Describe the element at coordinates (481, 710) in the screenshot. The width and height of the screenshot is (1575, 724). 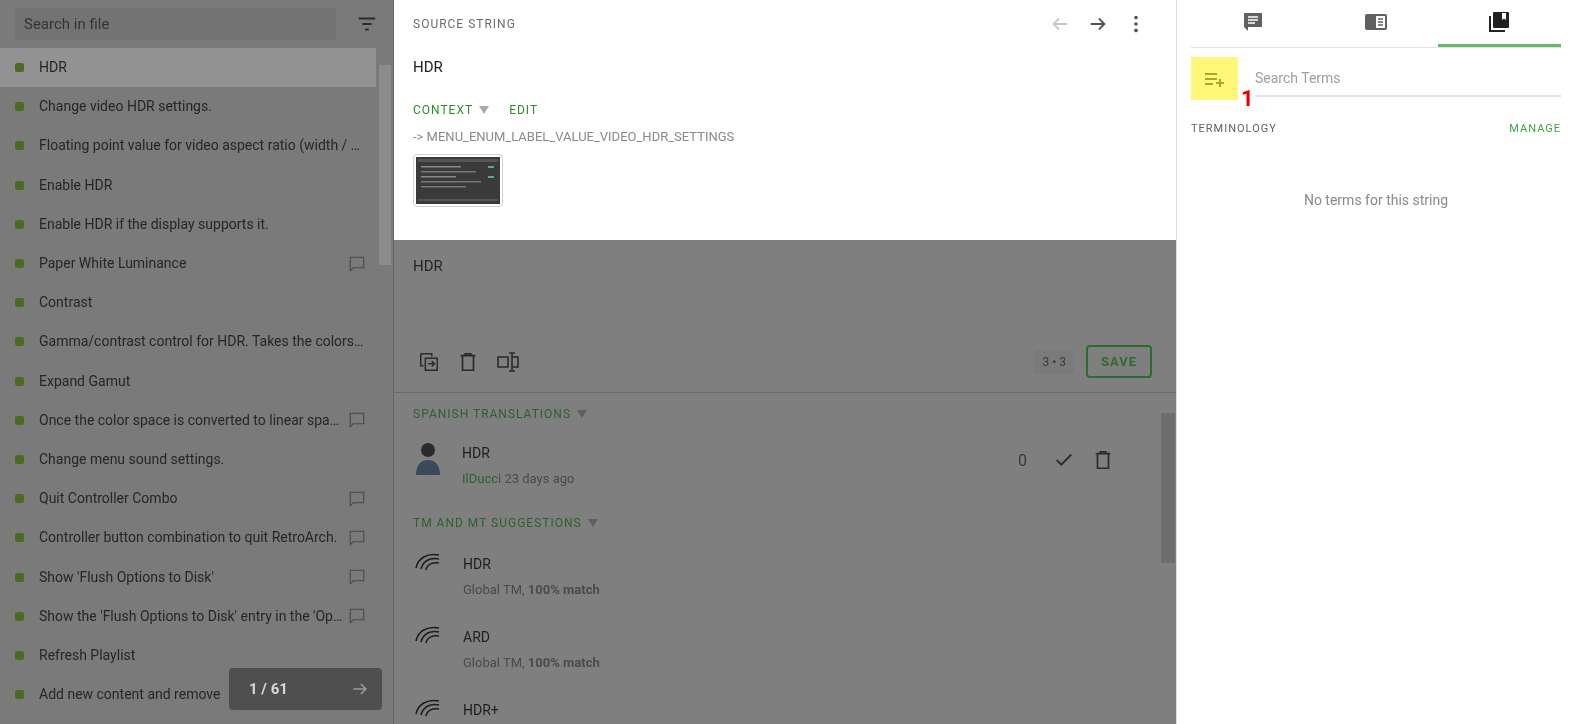
I see `suggestion-text: HDR+` at that location.